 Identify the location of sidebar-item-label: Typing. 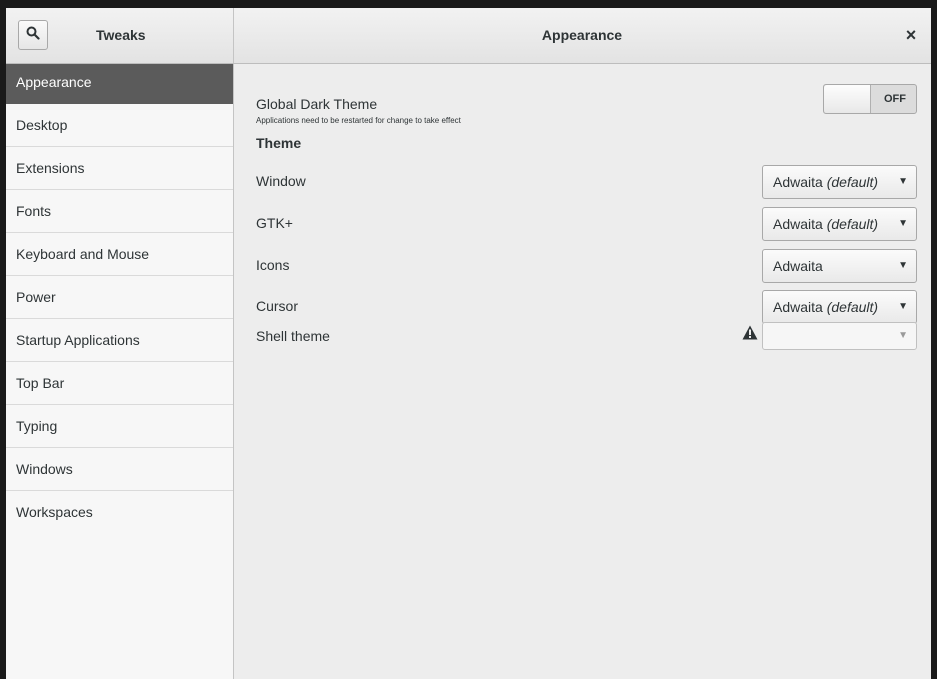
(37, 426).